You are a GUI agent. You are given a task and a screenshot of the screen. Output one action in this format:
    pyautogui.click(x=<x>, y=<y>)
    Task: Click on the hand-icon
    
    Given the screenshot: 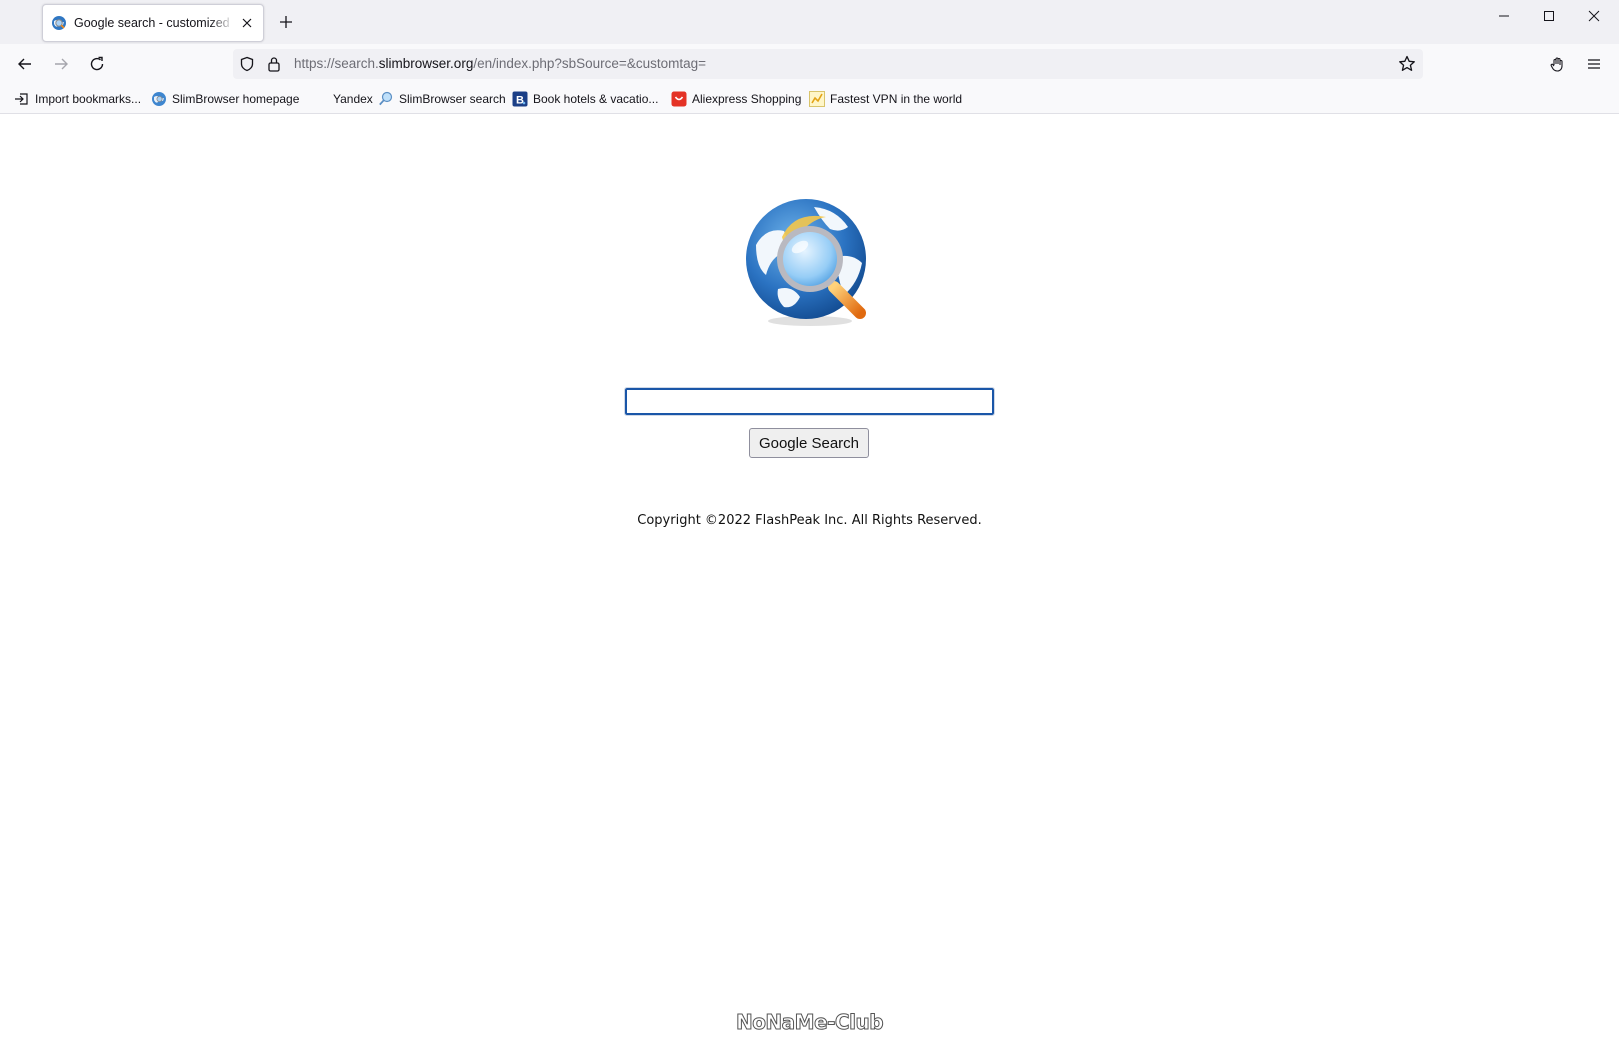 What is the action you would take?
    pyautogui.click(x=1556, y=64)
    